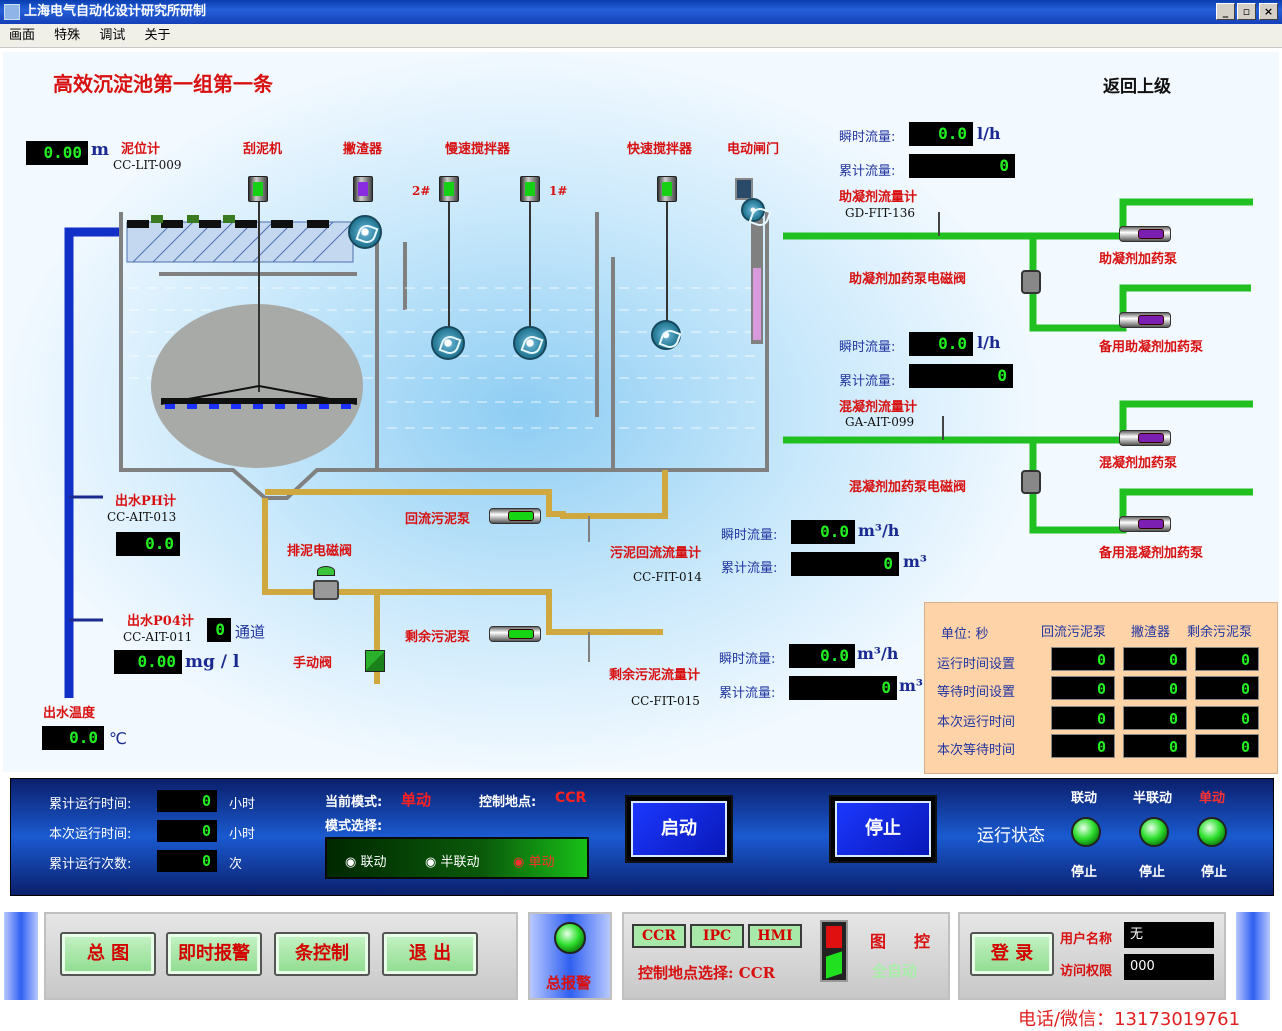  What do you see at coordinates (571, 798) in the screenshot?
I see `current-site: CCR` at bounding box center [571, 798].